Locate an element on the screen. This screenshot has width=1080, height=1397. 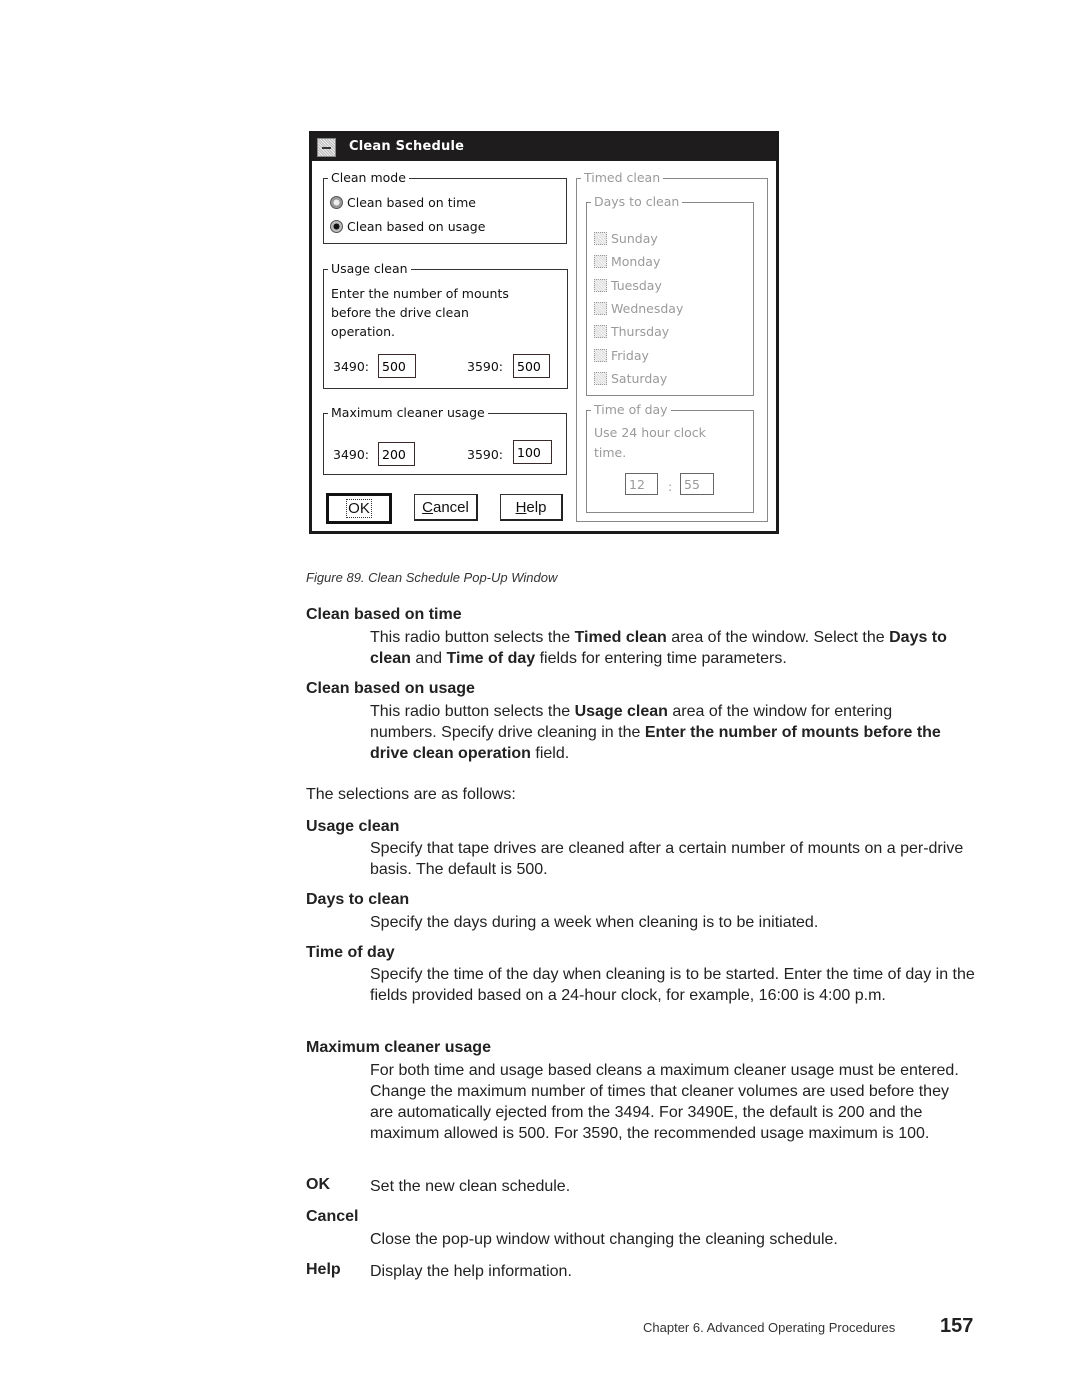
max-cleaner-usage-group: Maximum cleaner usage 3490: 3590: is located at coordinates (445, 440).